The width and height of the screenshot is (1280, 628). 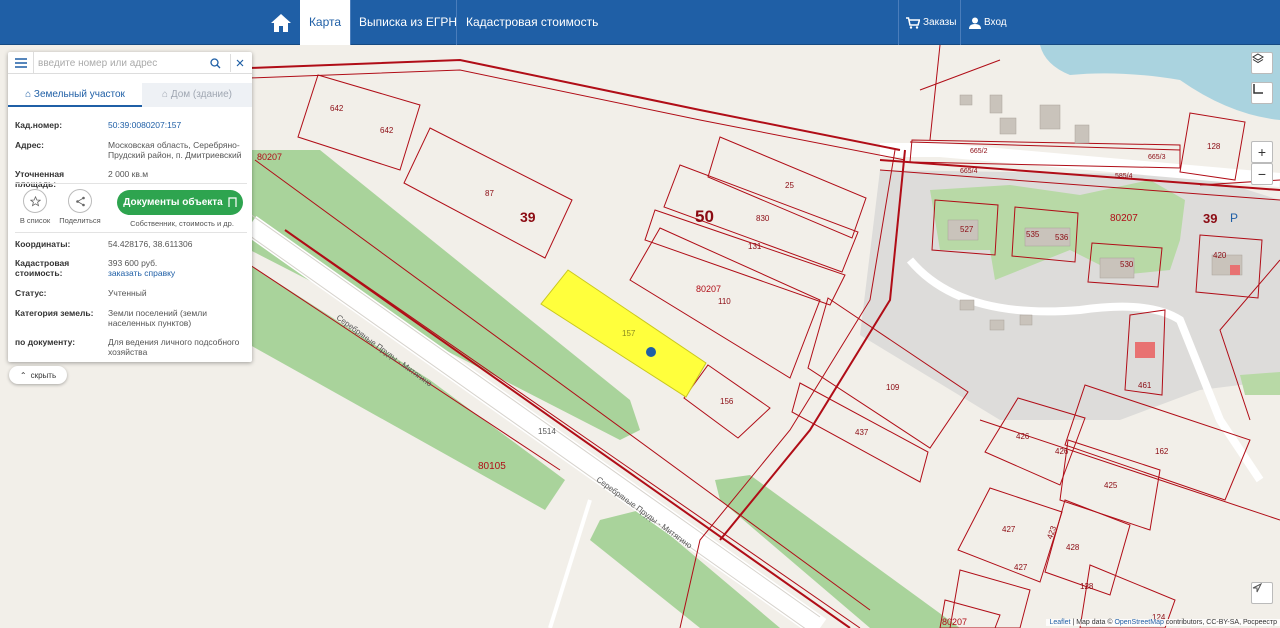 I want to click on zoom-in-button: +, so click(x=1262, y=152).